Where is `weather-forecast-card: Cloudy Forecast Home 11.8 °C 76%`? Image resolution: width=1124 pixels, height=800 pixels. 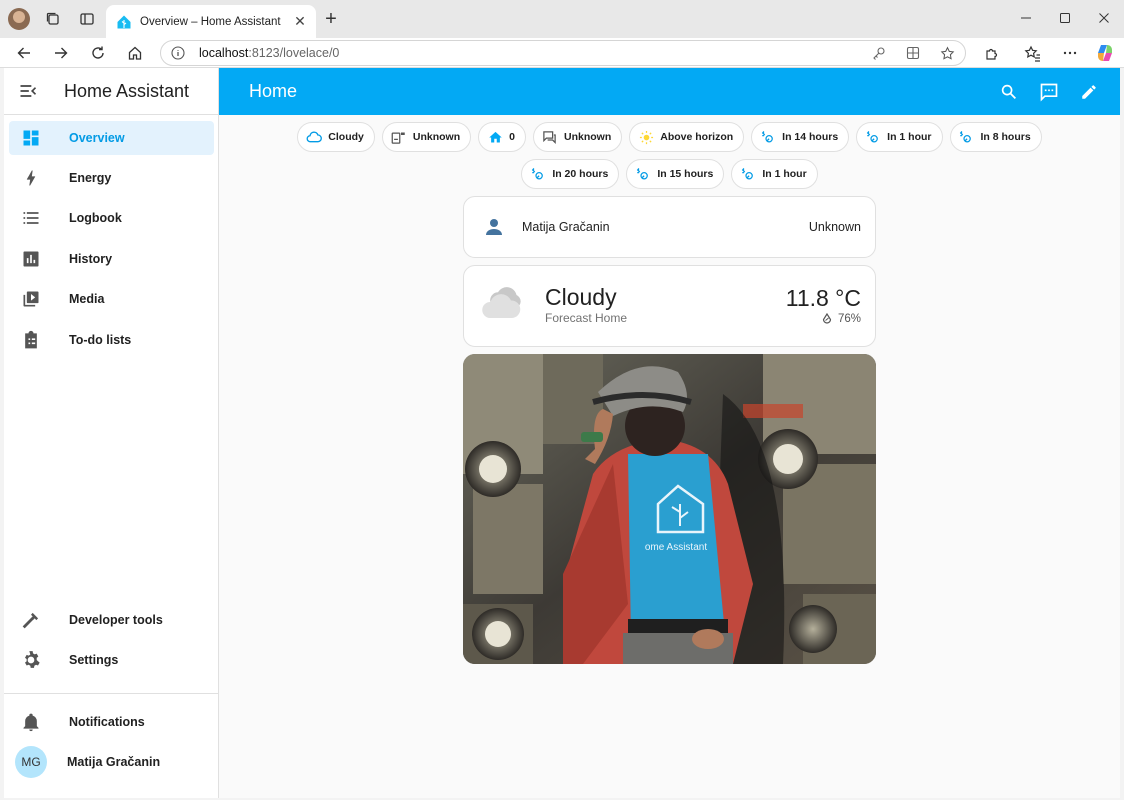
weather-forecast-card: Cloudy Forecast Home 11.8 °C 76% is located at coordinates (669, 306).